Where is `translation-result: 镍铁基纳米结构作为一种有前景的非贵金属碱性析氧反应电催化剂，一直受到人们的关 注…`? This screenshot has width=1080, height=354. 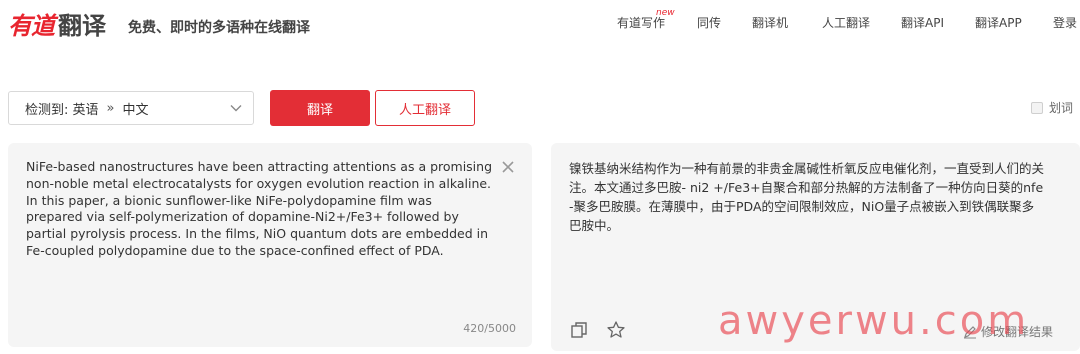 translation-result: 镍铁基纳米结构作为一种有前景的非贵金属碱性析氧反应电催化剂，一直受到人们的关 注… is located at coordinates (807, 197).